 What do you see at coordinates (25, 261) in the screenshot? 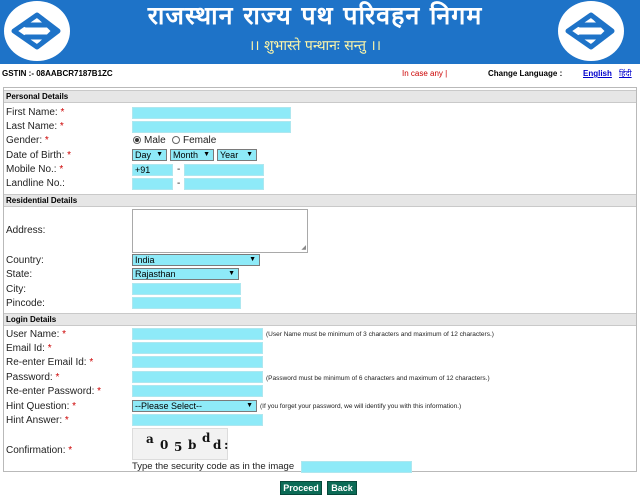
I see `country-label: Country:` at bounding box center [25, 261].